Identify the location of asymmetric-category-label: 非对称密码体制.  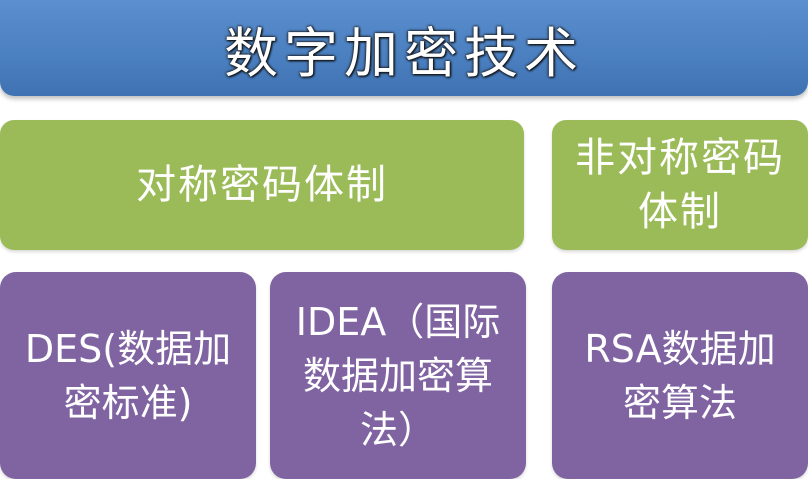
(680, 185).